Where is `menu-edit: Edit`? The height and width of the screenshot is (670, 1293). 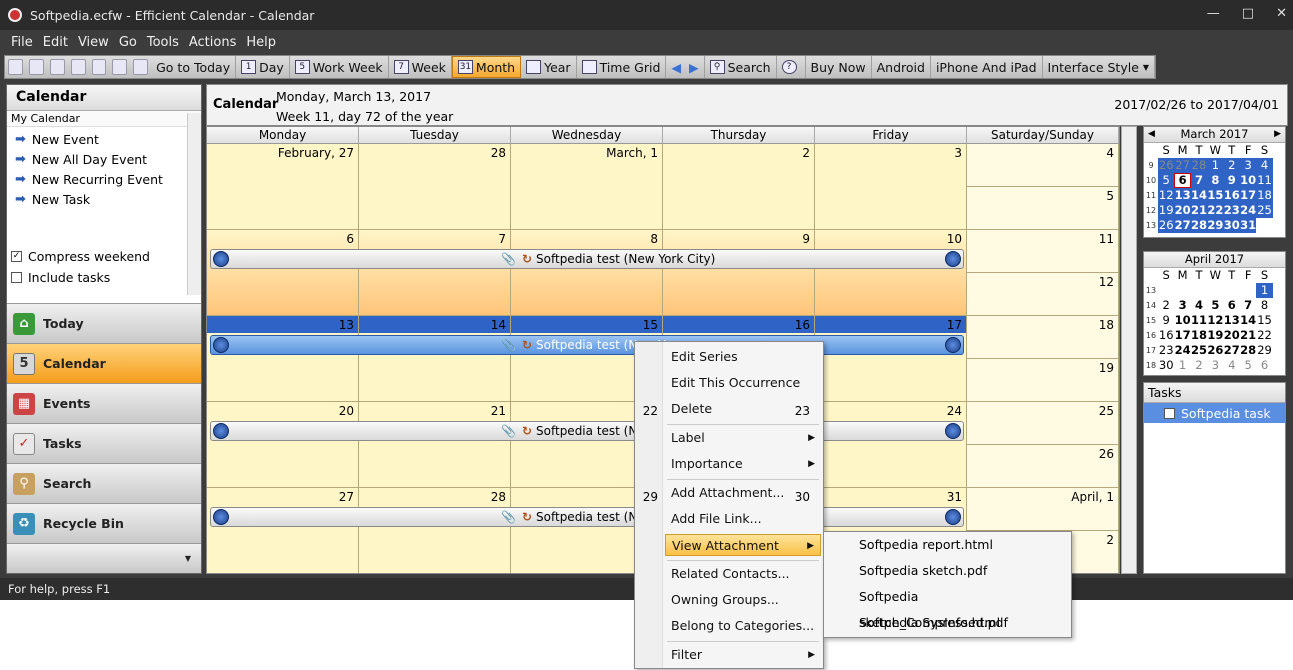 menu-edit: Edit is located at coordinates (55, 42).